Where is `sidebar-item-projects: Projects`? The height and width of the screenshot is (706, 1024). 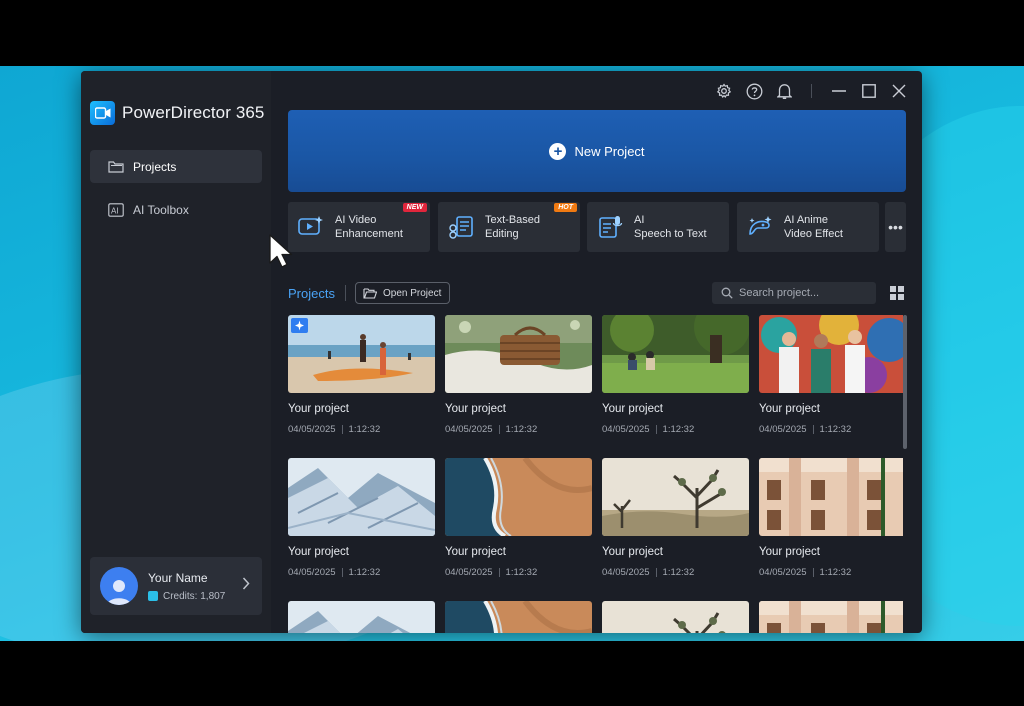
sidebar-item-projects: Projects is located at coordinates (176, 166).